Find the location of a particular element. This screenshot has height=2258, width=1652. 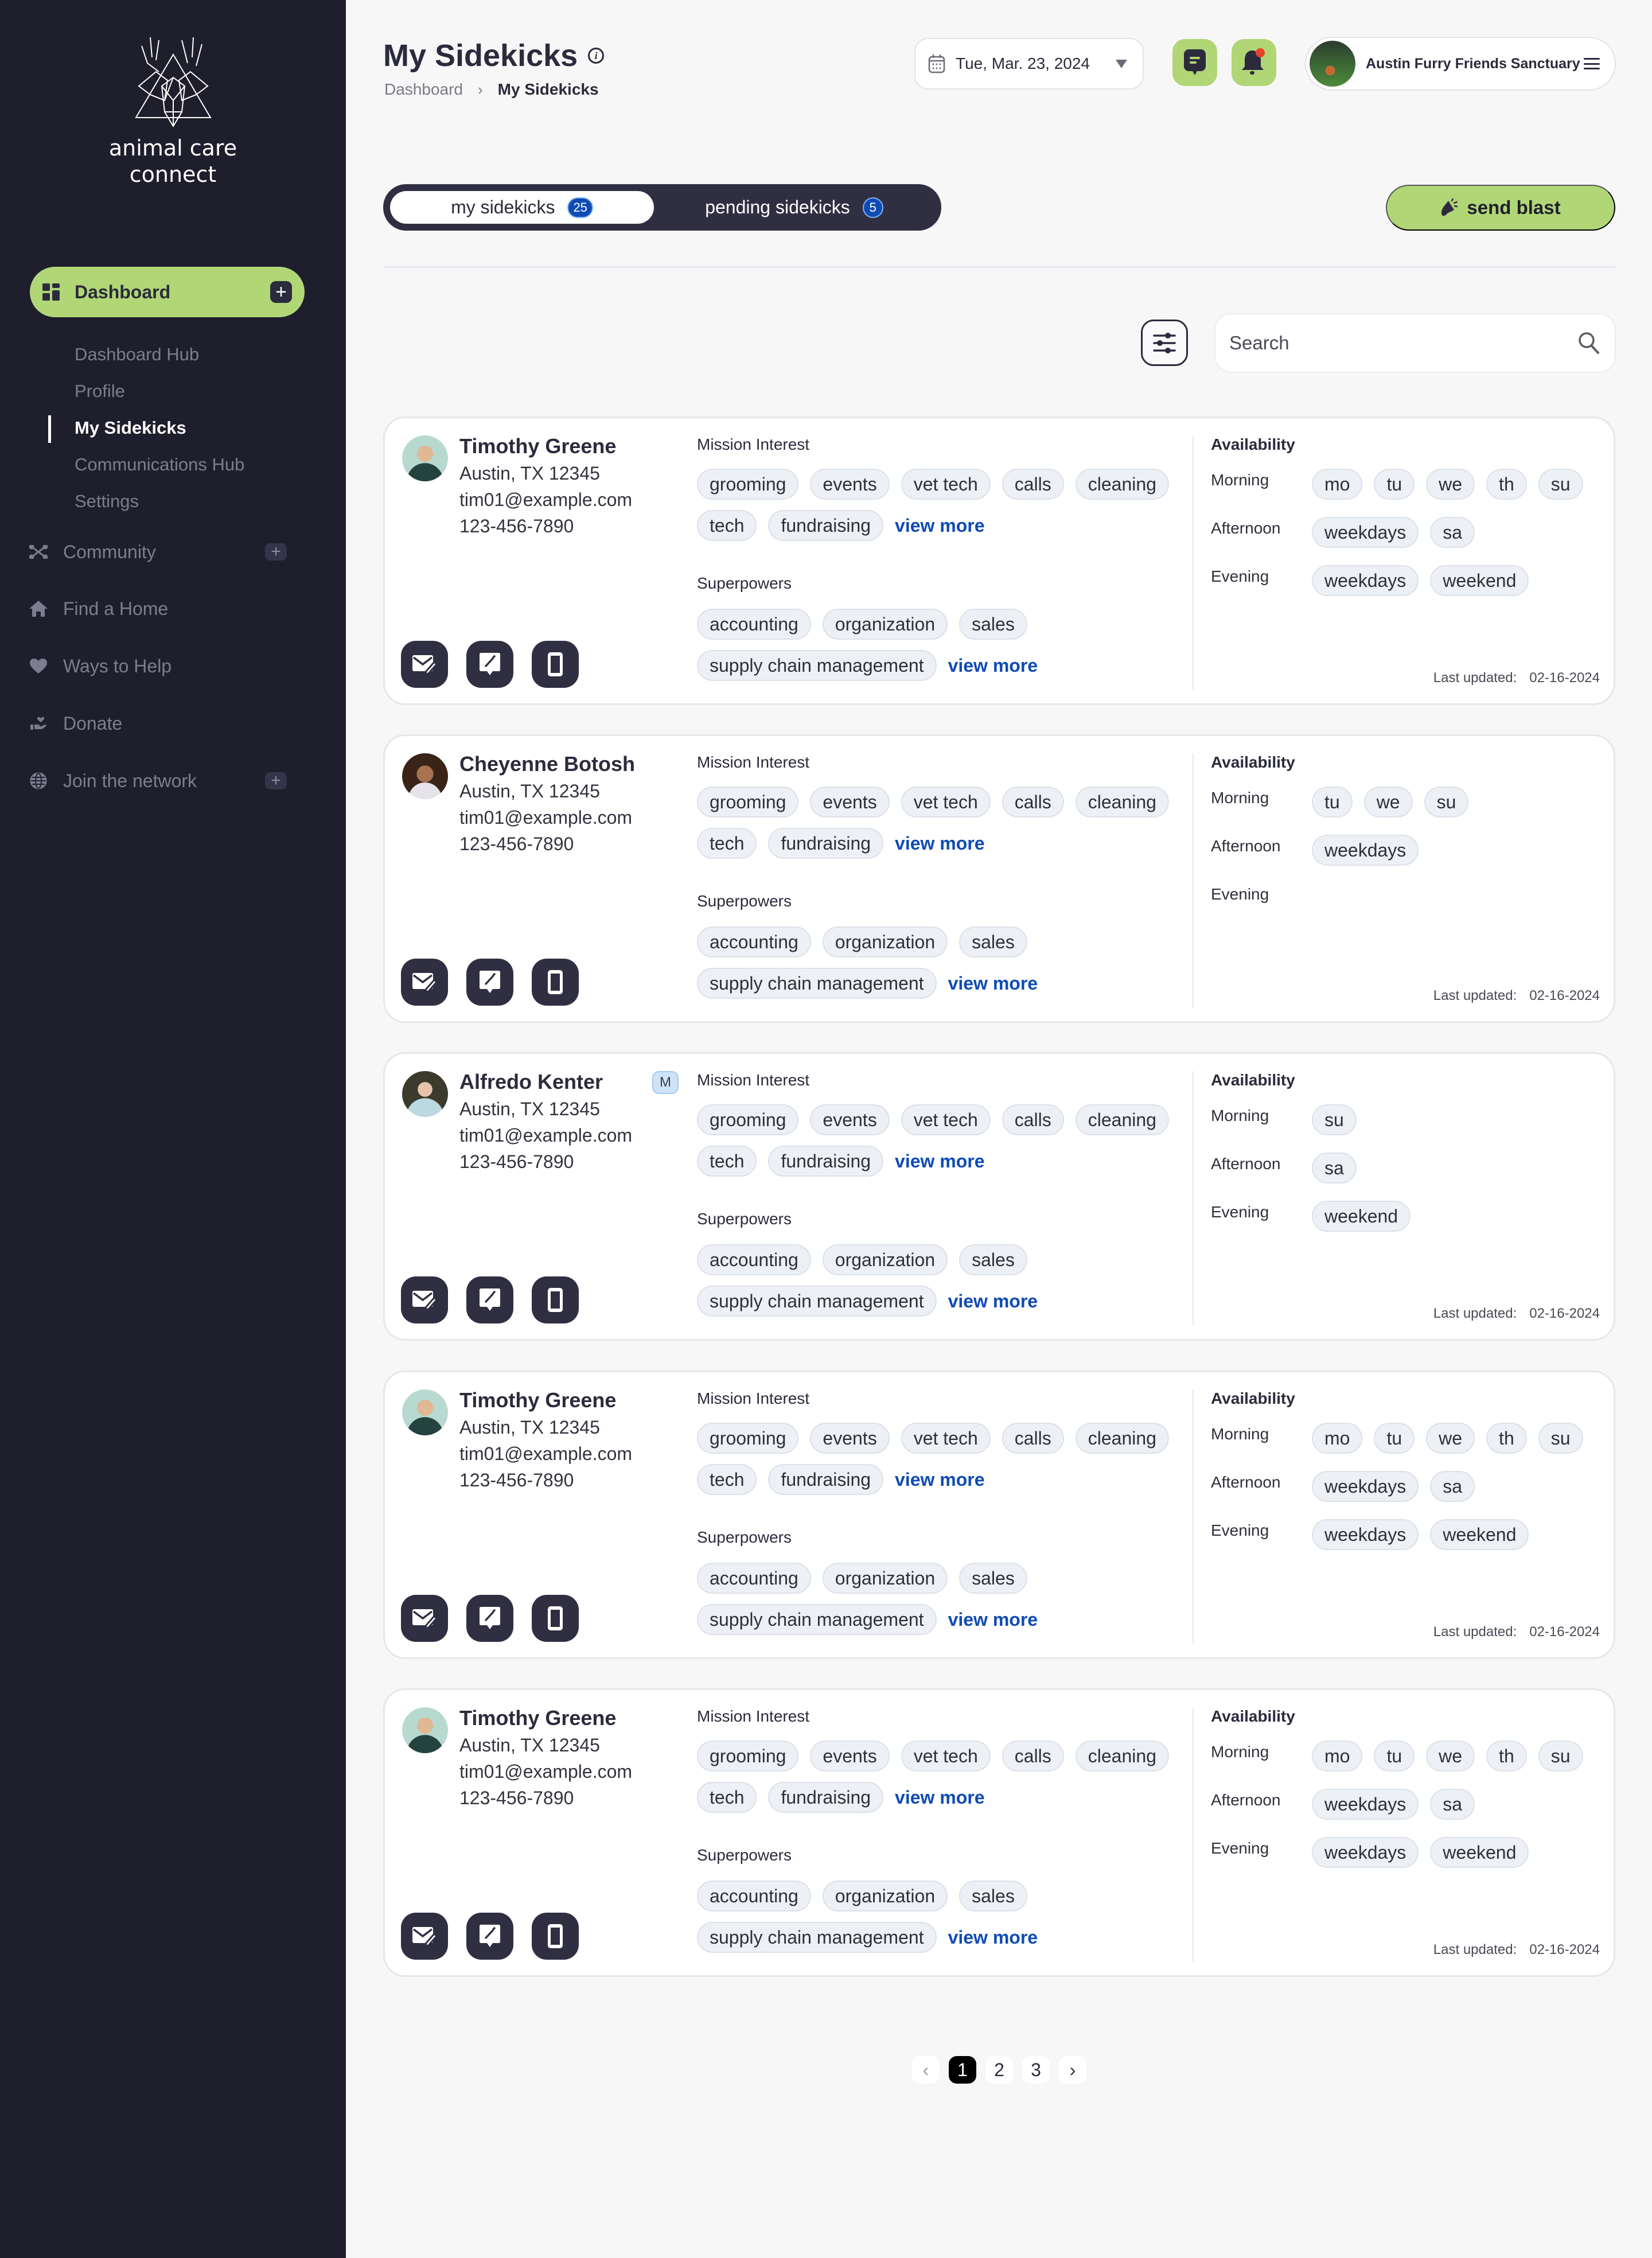

availability-afternoon: Afternoon weekdays sa is located at coordinates (1343, 1486).